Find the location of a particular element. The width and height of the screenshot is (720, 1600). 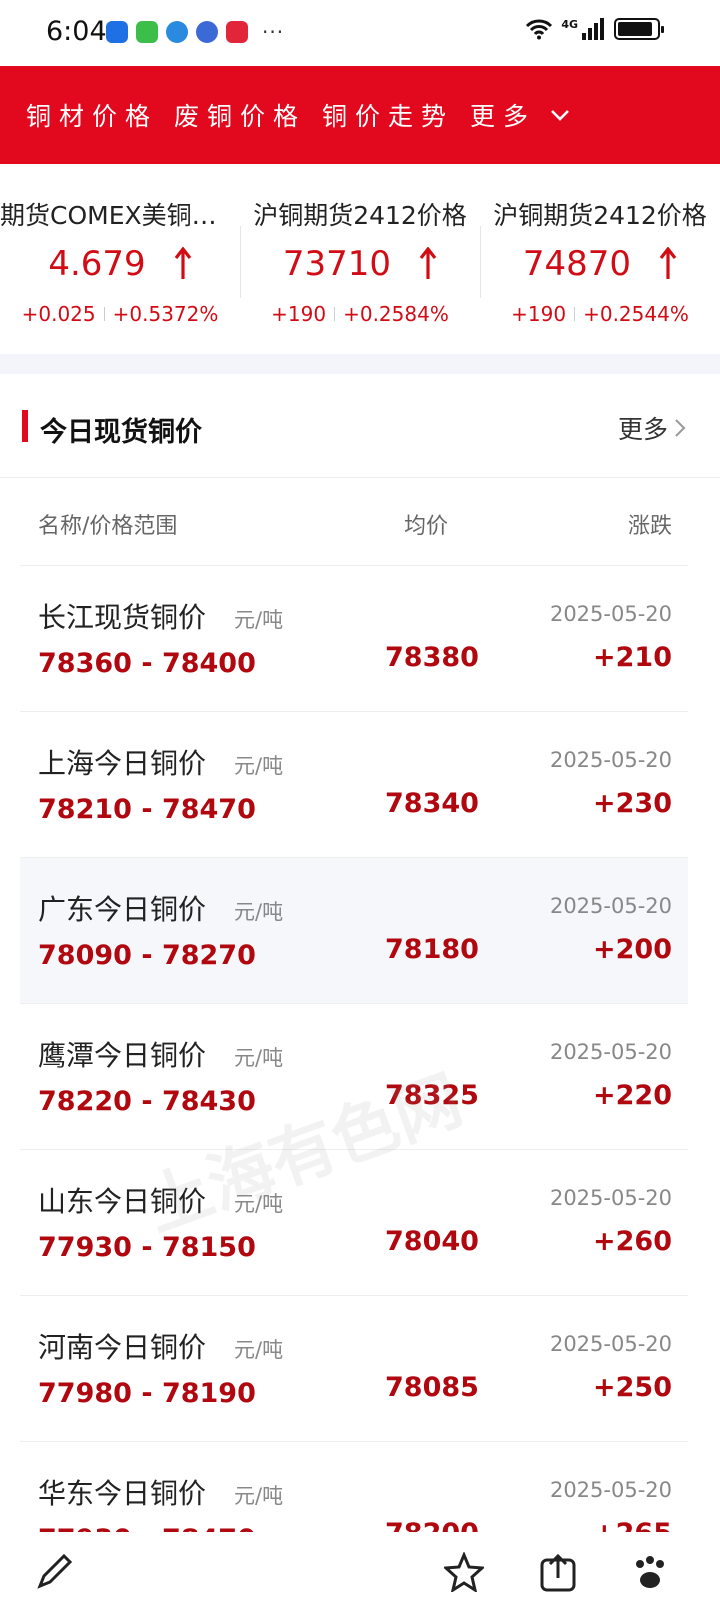

row-name: 鹰潭今日铜价 is located at coordinates (122, 1055).